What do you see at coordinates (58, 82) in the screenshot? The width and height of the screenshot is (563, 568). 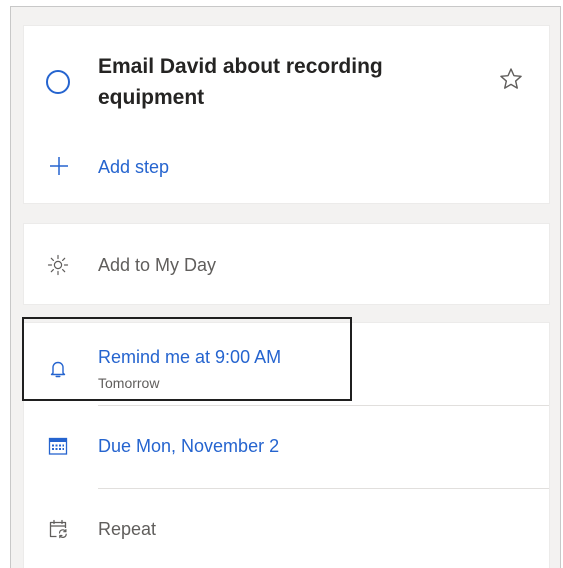 I see `complete-circle-icon` at bounding box center [58, 82].